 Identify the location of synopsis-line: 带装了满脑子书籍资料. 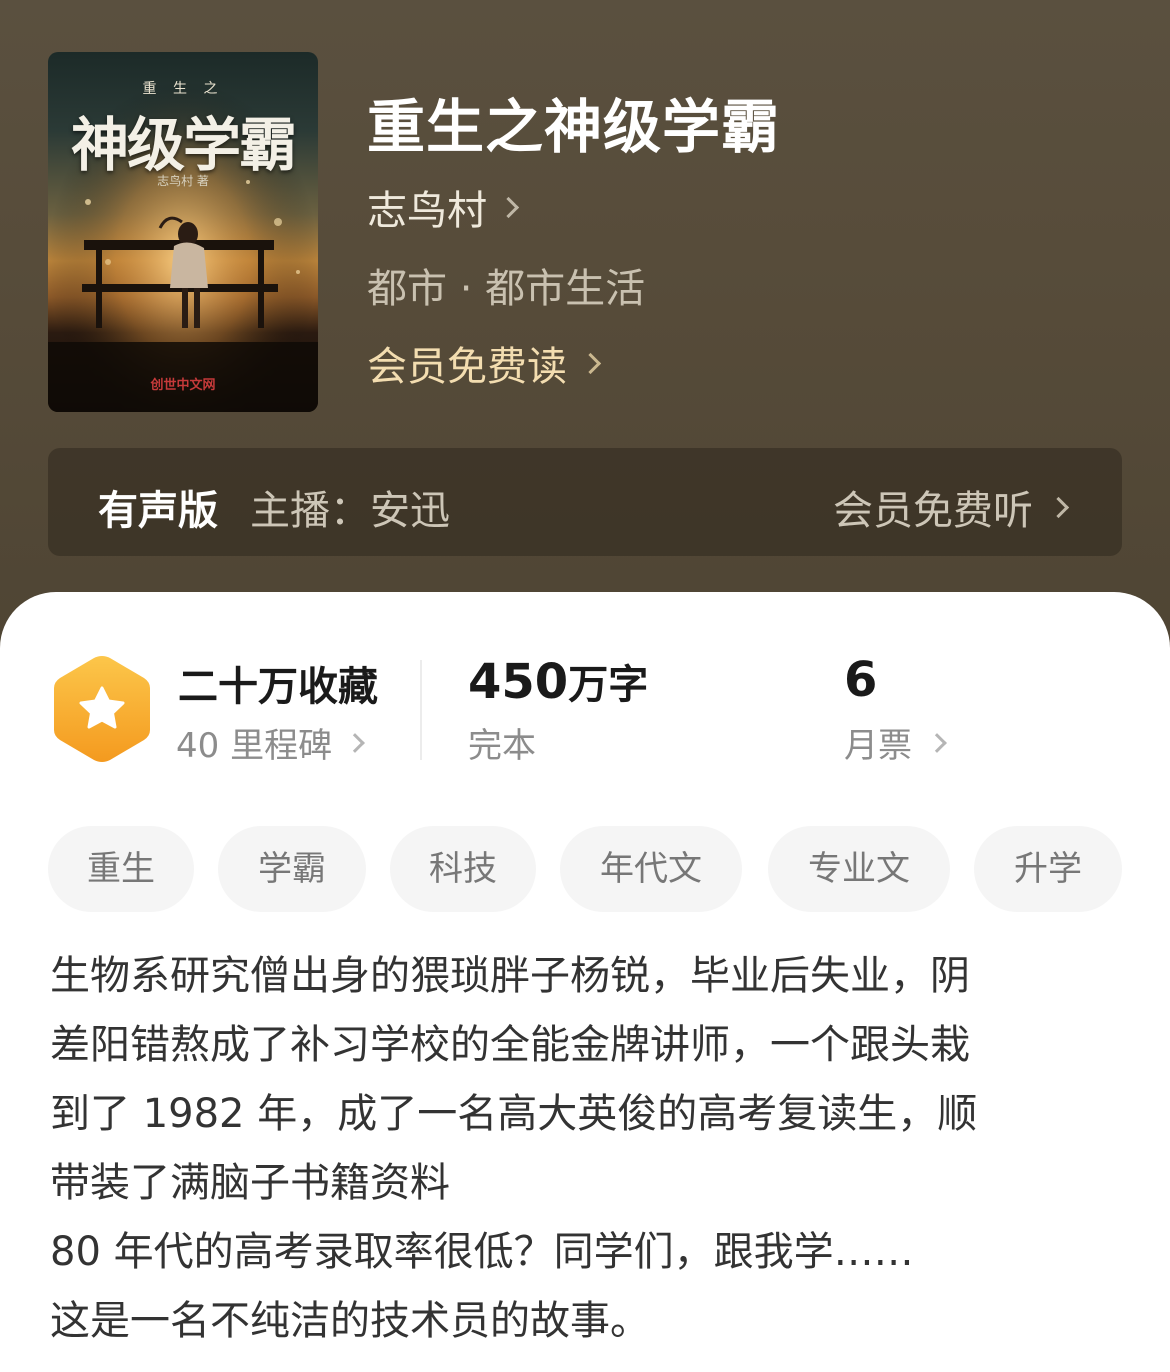
(250, 1183).